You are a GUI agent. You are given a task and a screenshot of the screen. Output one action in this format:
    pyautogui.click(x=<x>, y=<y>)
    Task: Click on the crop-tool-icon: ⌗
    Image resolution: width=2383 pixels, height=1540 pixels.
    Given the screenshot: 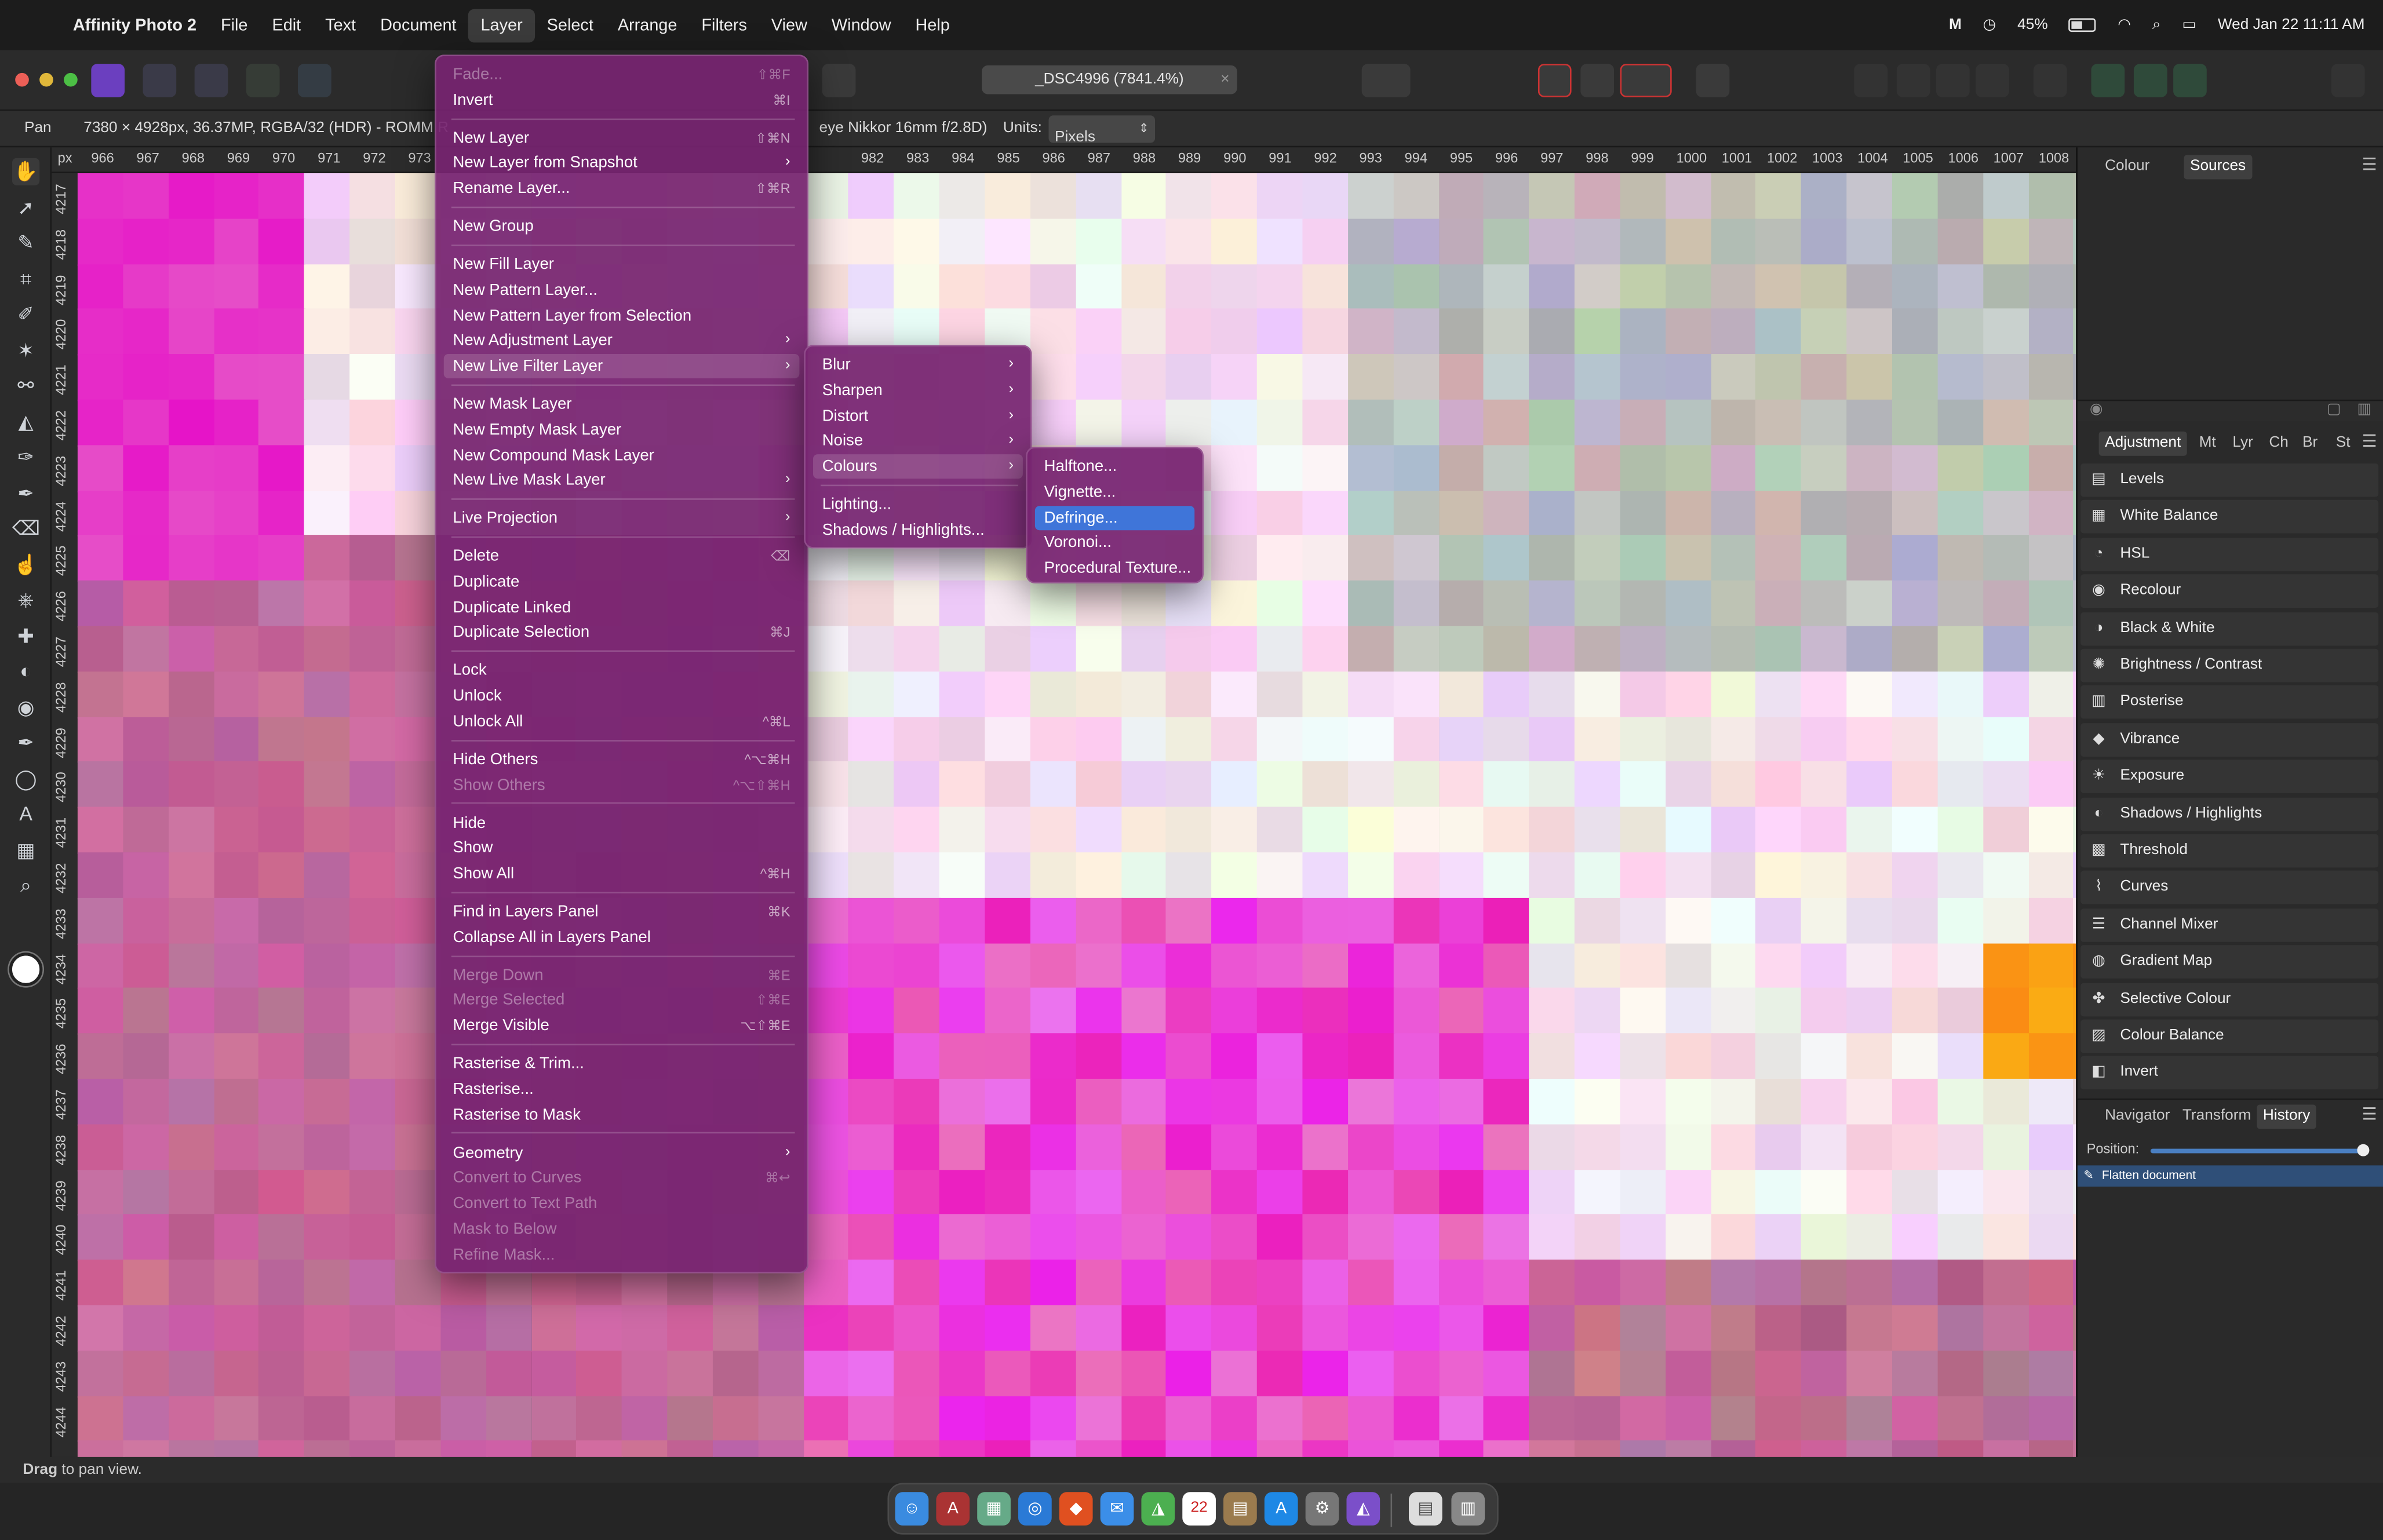 What is the action you would take?
    pyautogui.click(x=26, y=279)
    